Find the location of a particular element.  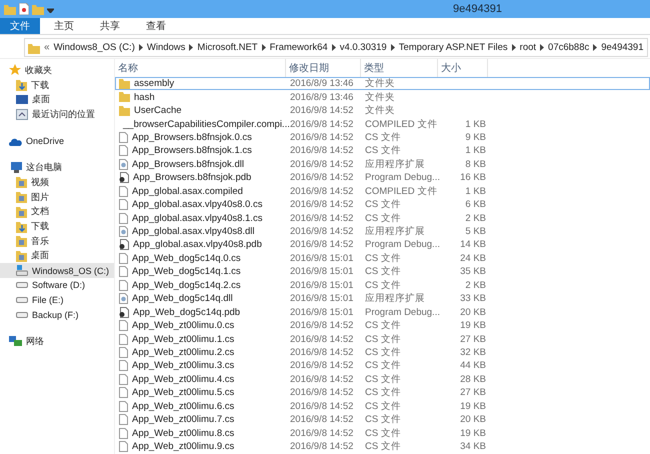

file-row: App_global.asax.vlpy40s8.0.cs 2016/9/8 14:52 CS 文件 6 KB is located at coordinates (382, 205).